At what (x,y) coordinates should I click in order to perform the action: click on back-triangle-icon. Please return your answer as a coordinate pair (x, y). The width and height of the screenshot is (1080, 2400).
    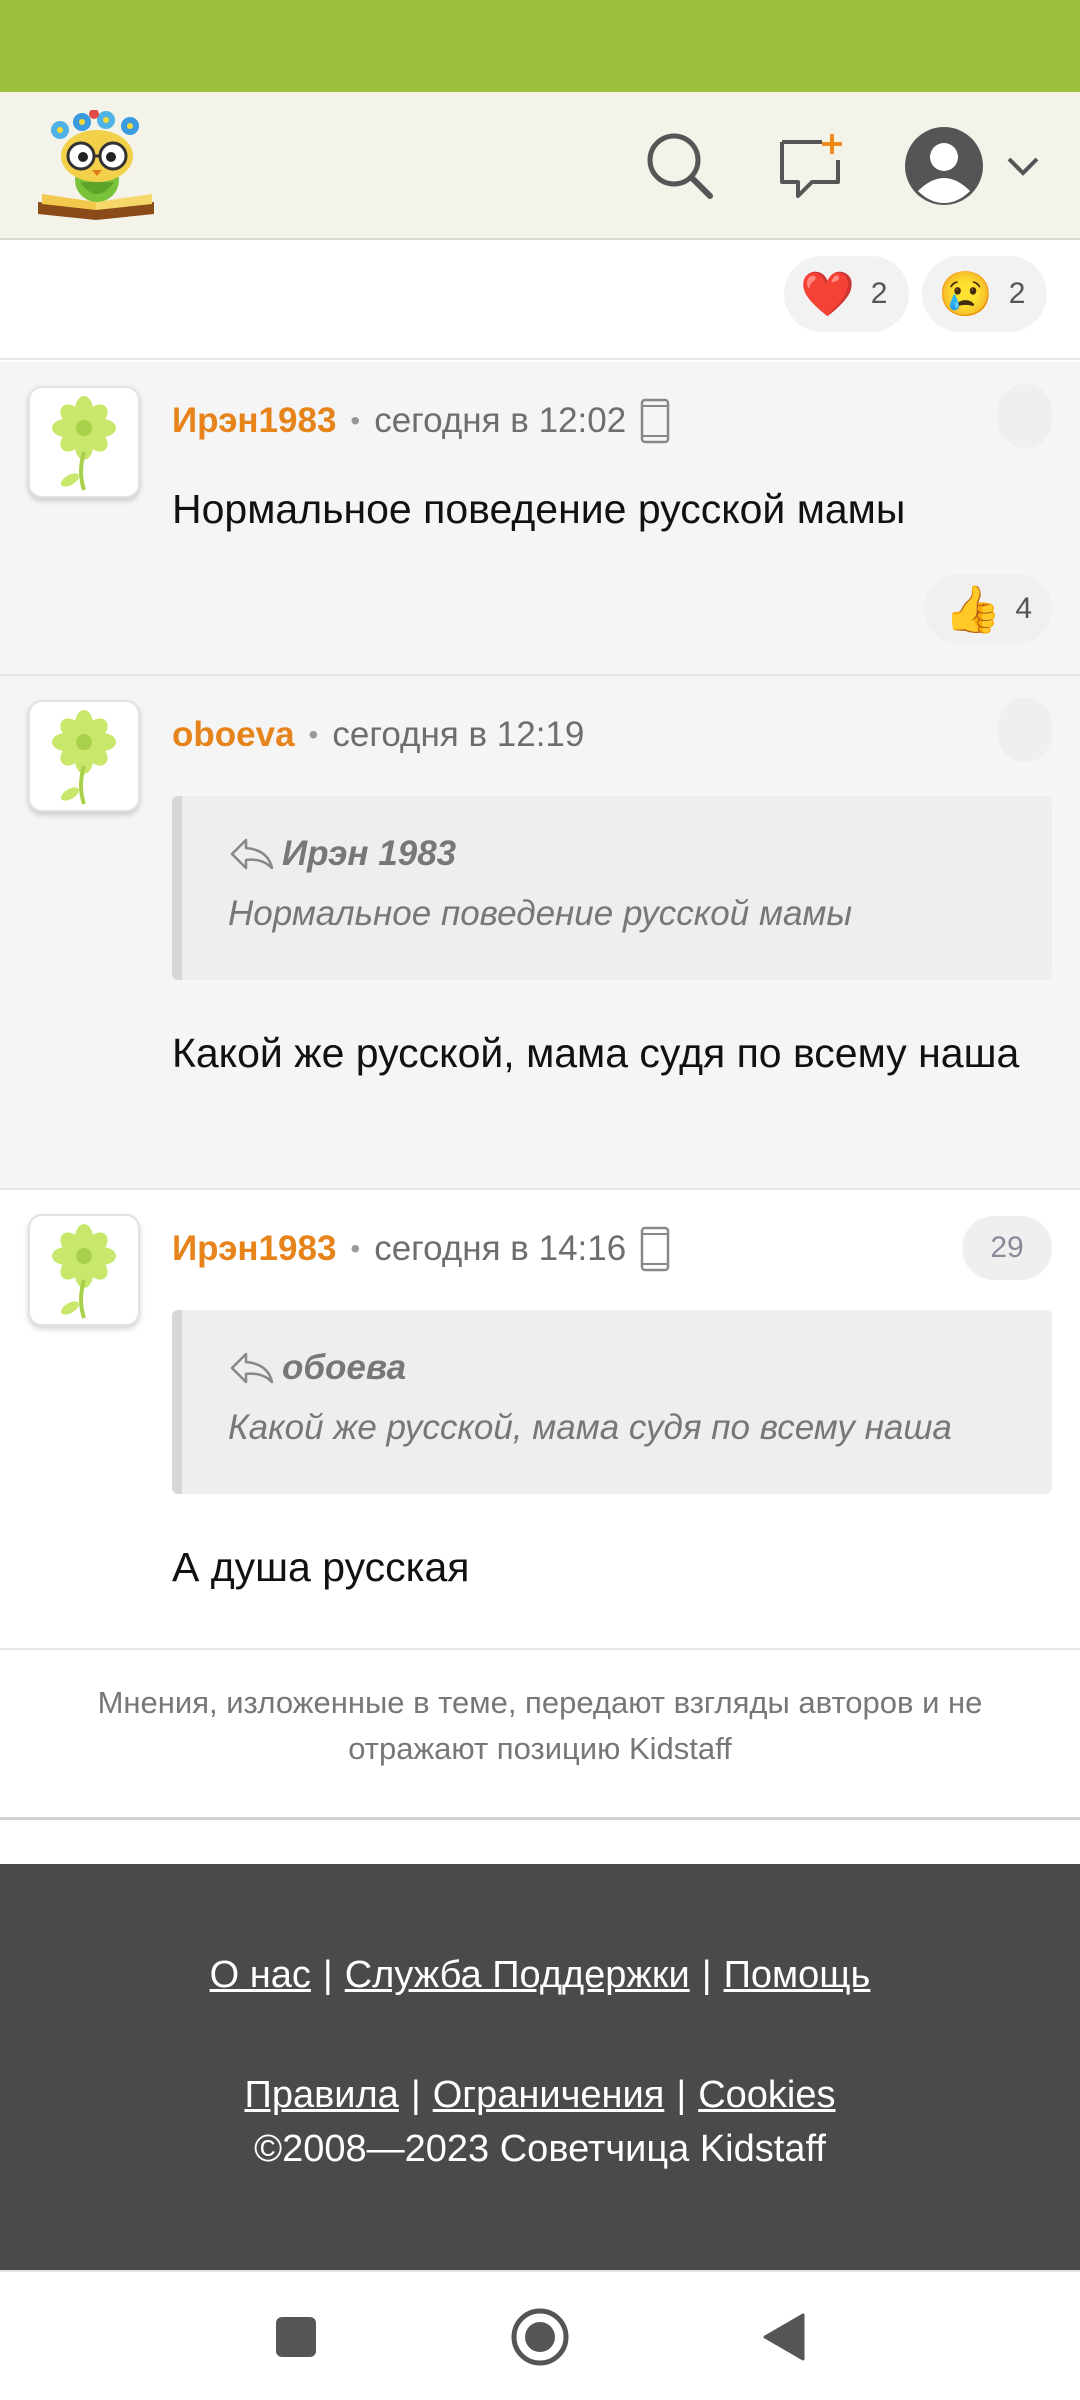
    Looking at the image, I should click on (784, 2337).